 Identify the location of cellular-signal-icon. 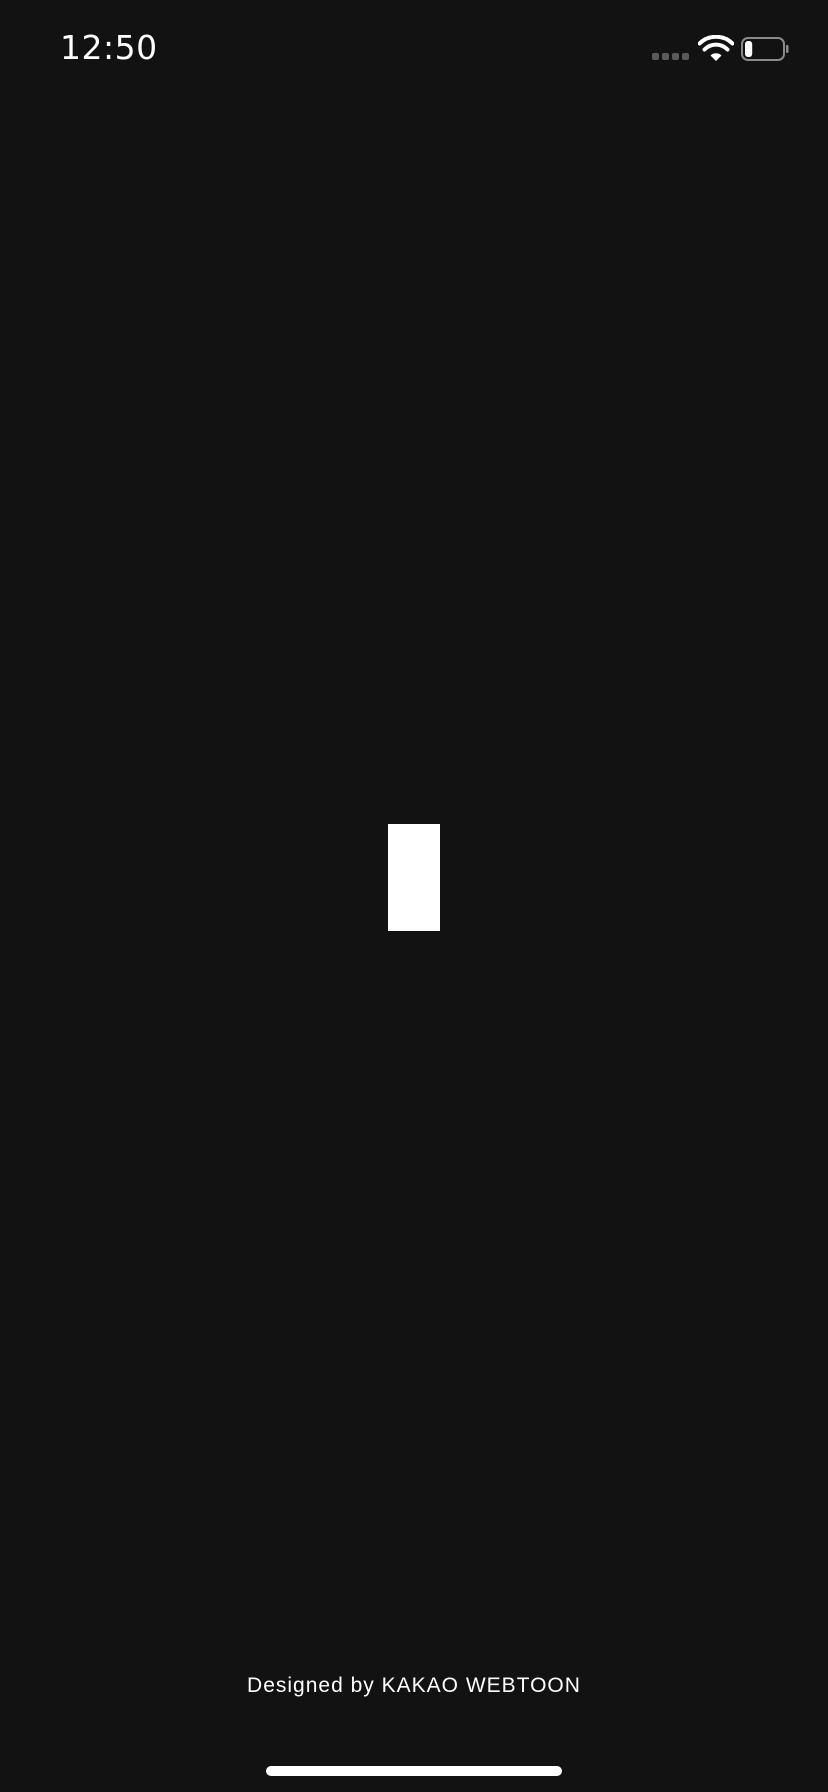
(670, 57).